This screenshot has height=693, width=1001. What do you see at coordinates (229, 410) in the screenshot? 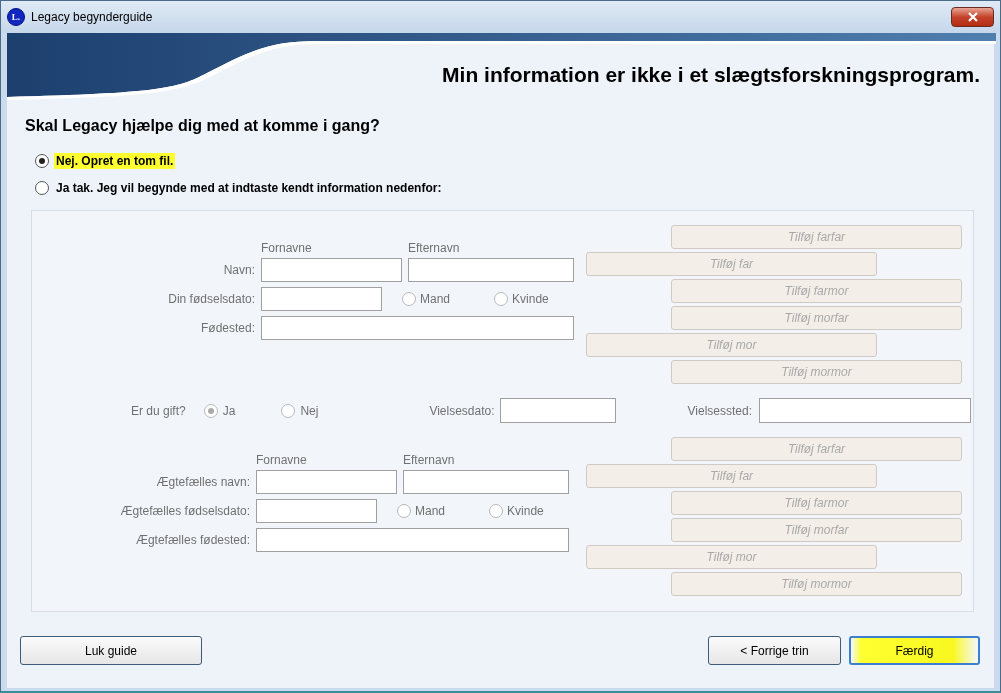
I see `radio-label: Ja` at bounding box center [229, 410].